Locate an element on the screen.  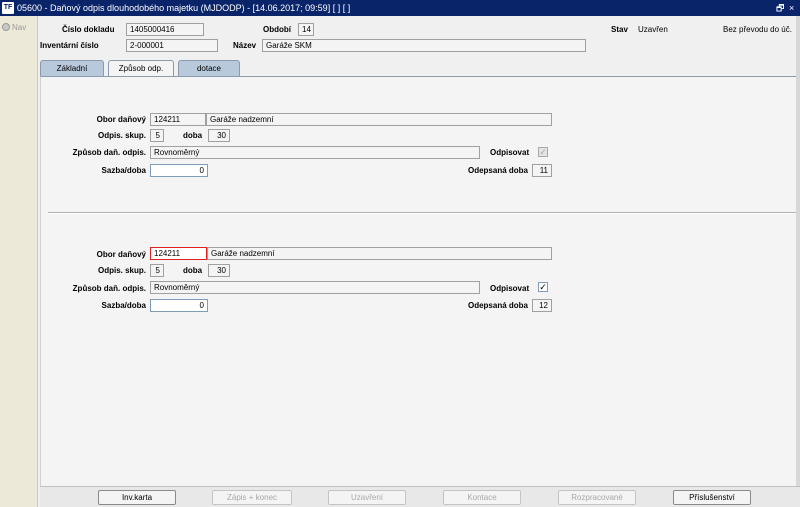
inventarni-cislo-field: 2-000001 is located at coordinates (172, 45).